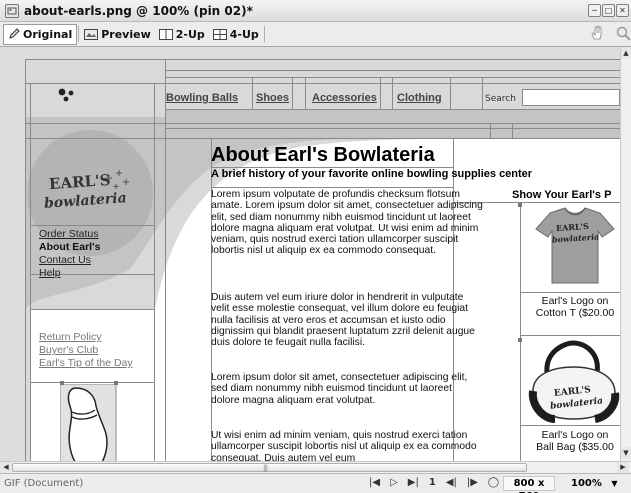  What do you see at coordinates (451, 482) in the screenshot?
I see `prev-frame-icon: ◀|` at bounding box center [451, 482].